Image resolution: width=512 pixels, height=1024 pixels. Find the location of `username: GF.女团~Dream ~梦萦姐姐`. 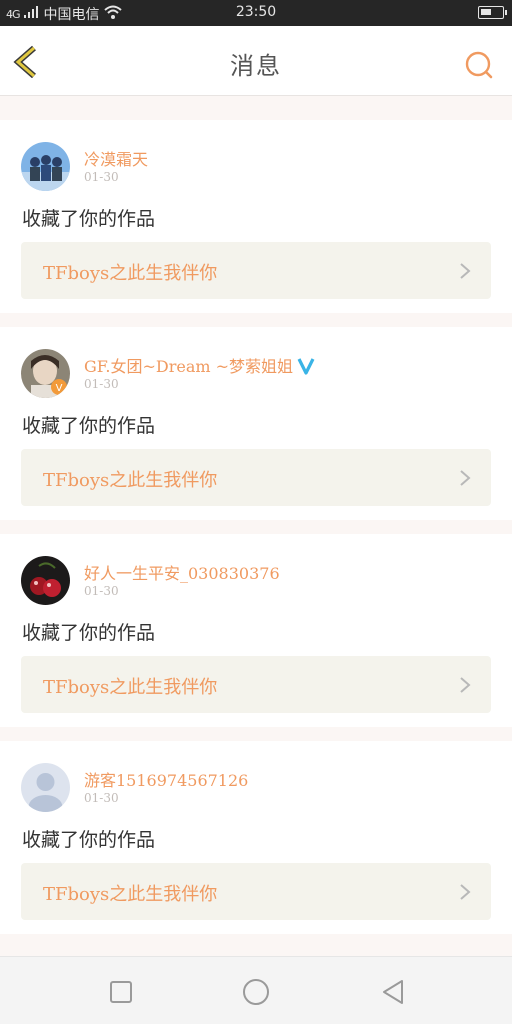

username: GF.女团~Dream ~梦萦姐姐 is located at coordinates (199, 366).